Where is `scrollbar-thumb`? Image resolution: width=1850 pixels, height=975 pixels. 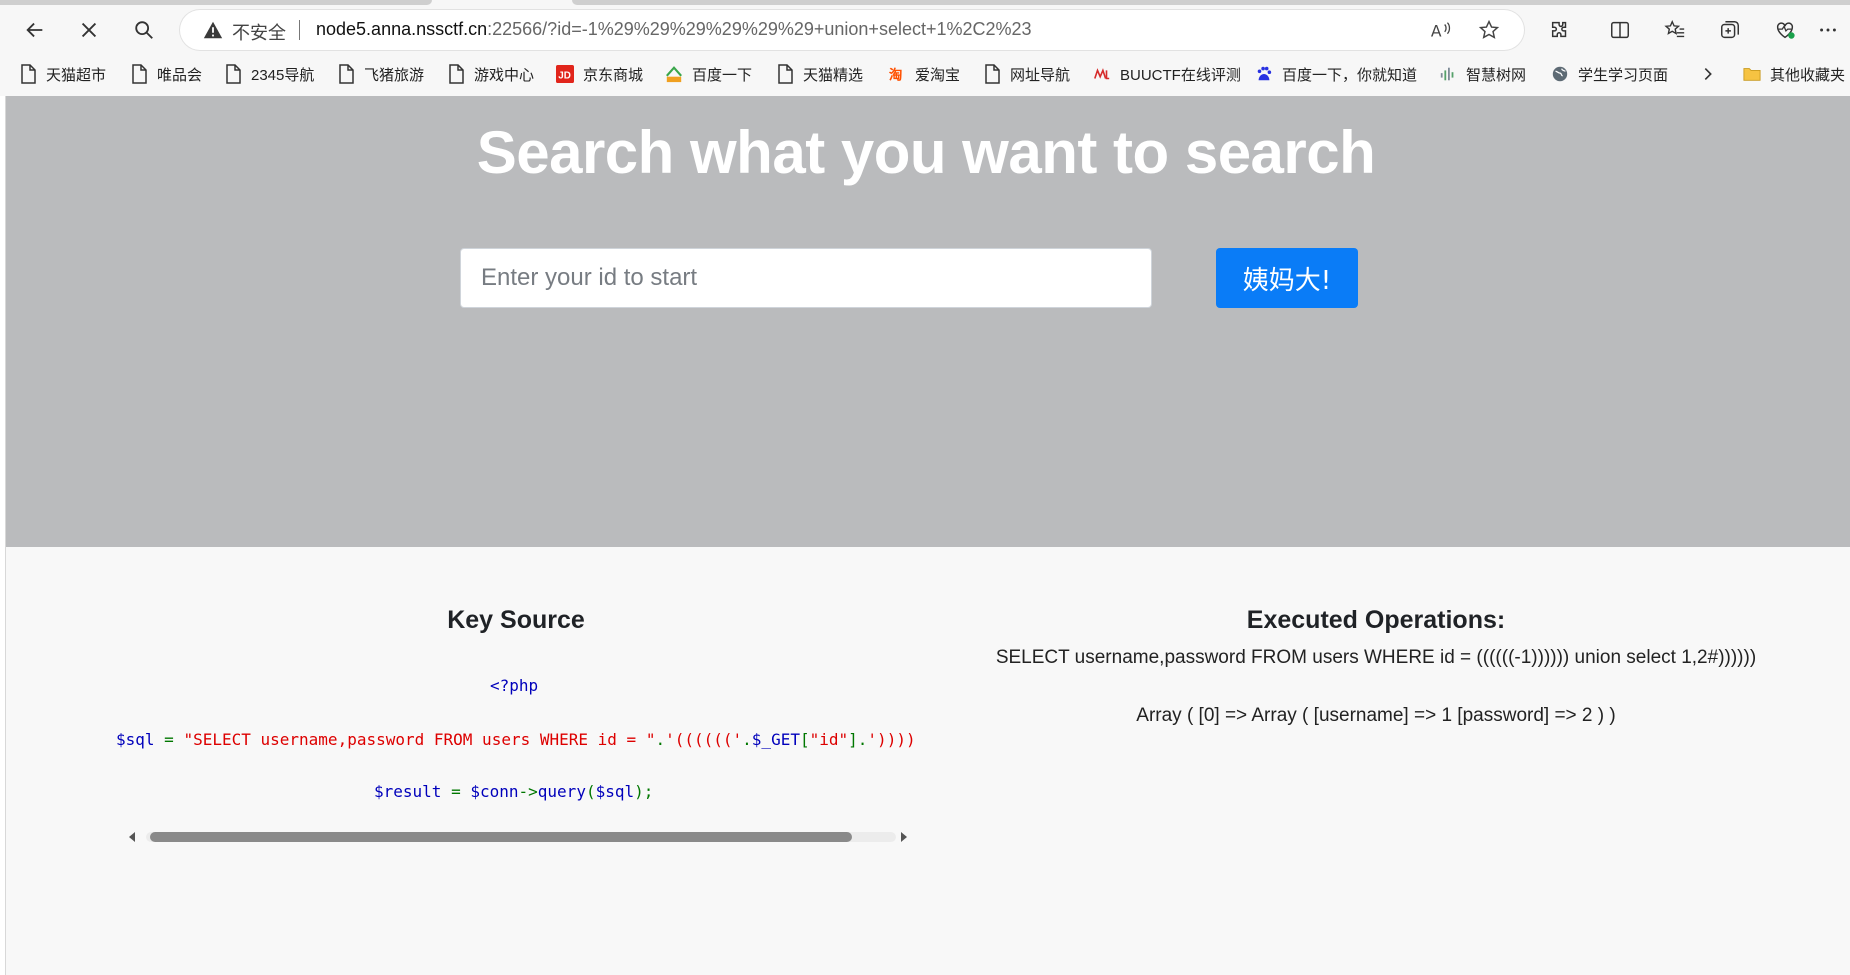 scrollbar-thumb is located at coordinates (501, 837).